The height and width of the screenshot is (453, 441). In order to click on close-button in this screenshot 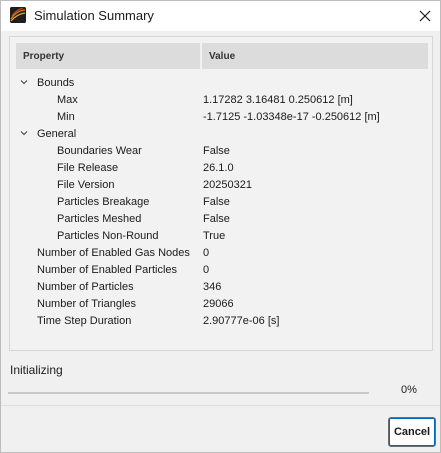, I will do `click(425, 16)`.